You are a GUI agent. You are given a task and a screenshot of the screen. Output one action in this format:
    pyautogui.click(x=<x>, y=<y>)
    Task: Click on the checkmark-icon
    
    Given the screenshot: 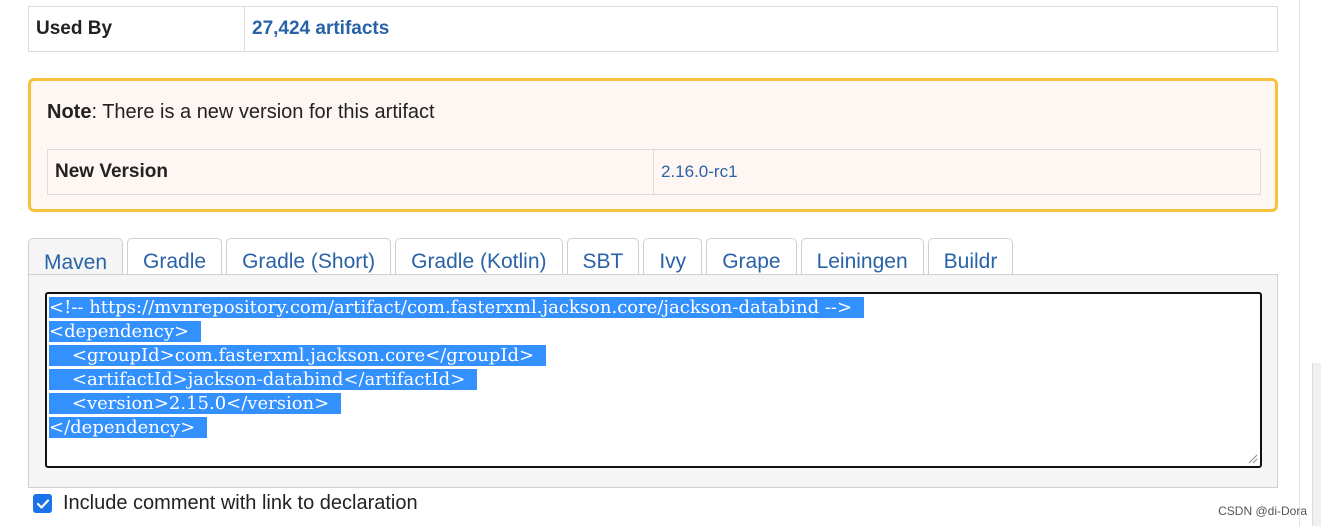 What is the action you would take?
    pyautogui.click(x=42, y=503)
    